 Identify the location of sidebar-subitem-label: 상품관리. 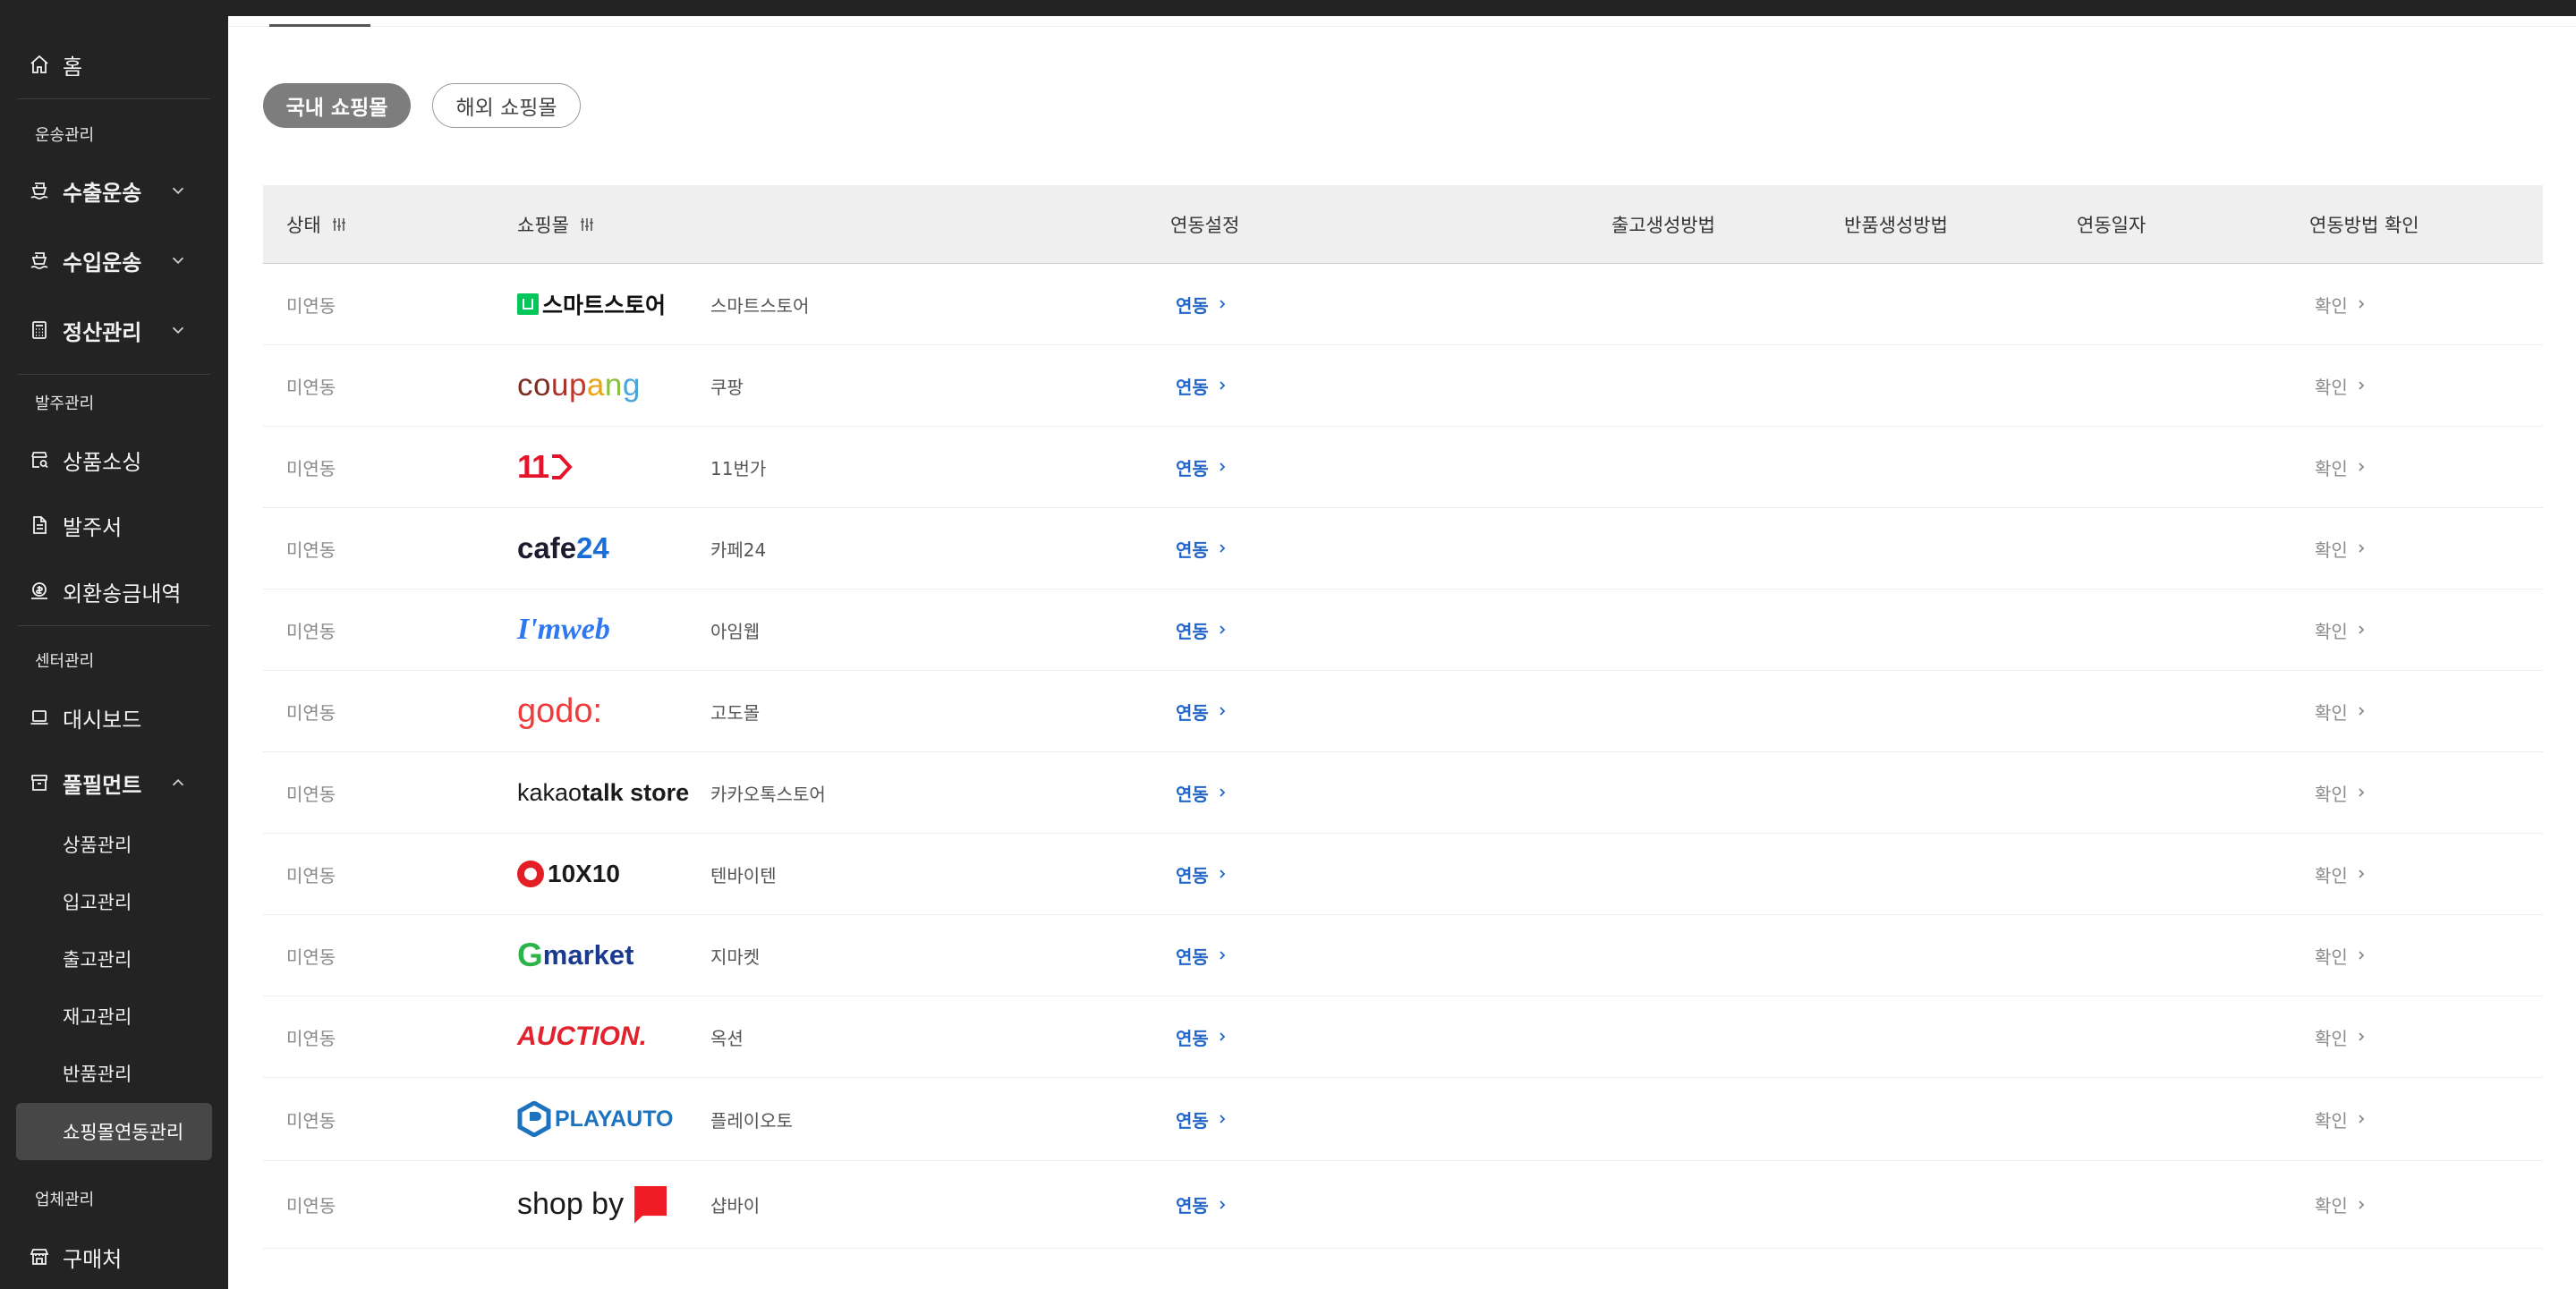
(97, 845).